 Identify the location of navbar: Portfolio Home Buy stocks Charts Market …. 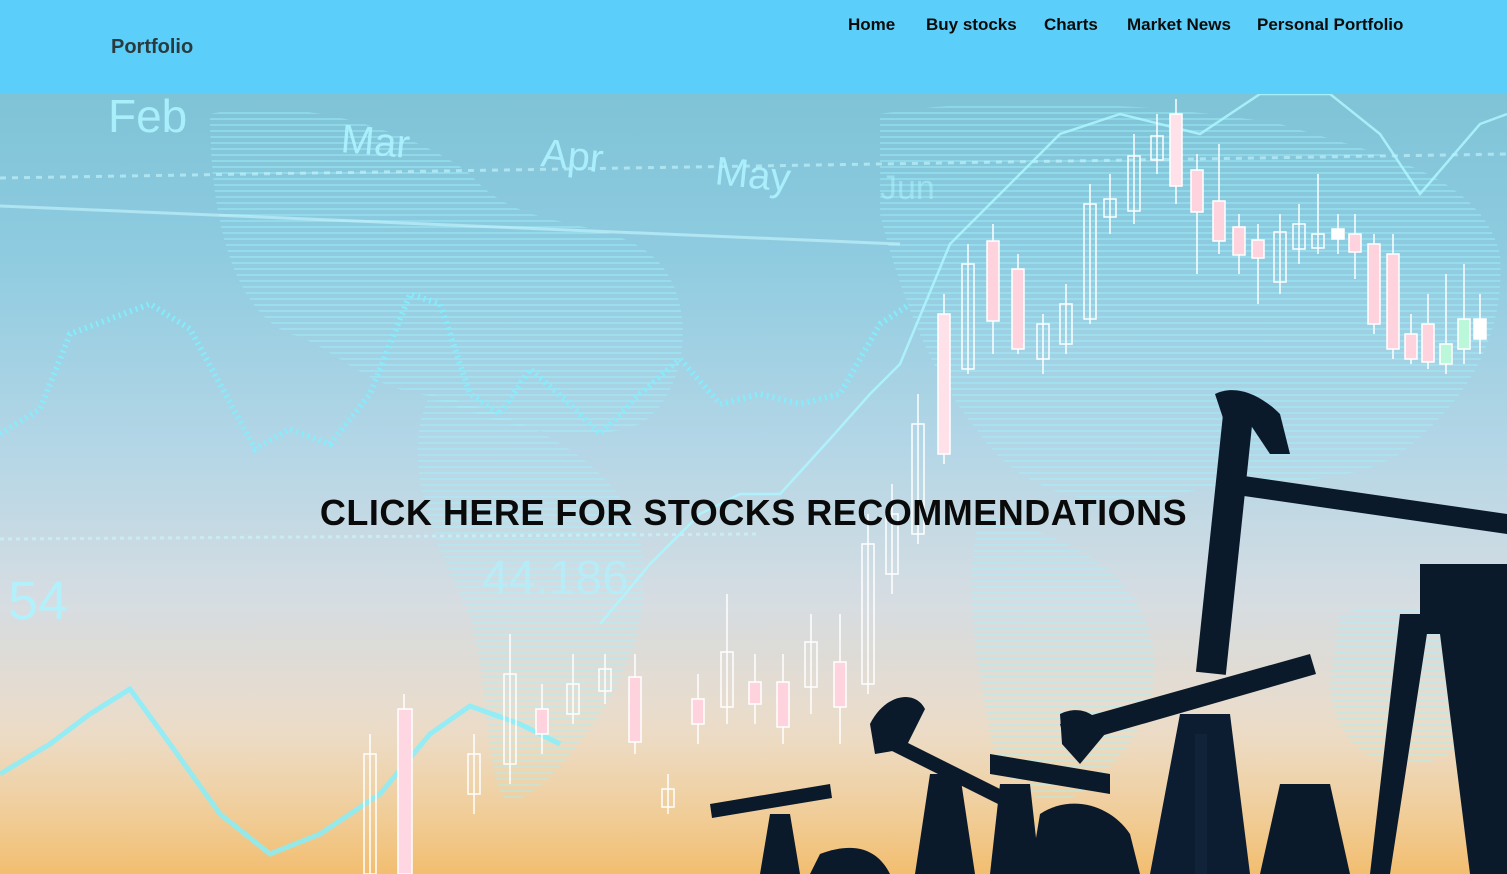
(753, 47).